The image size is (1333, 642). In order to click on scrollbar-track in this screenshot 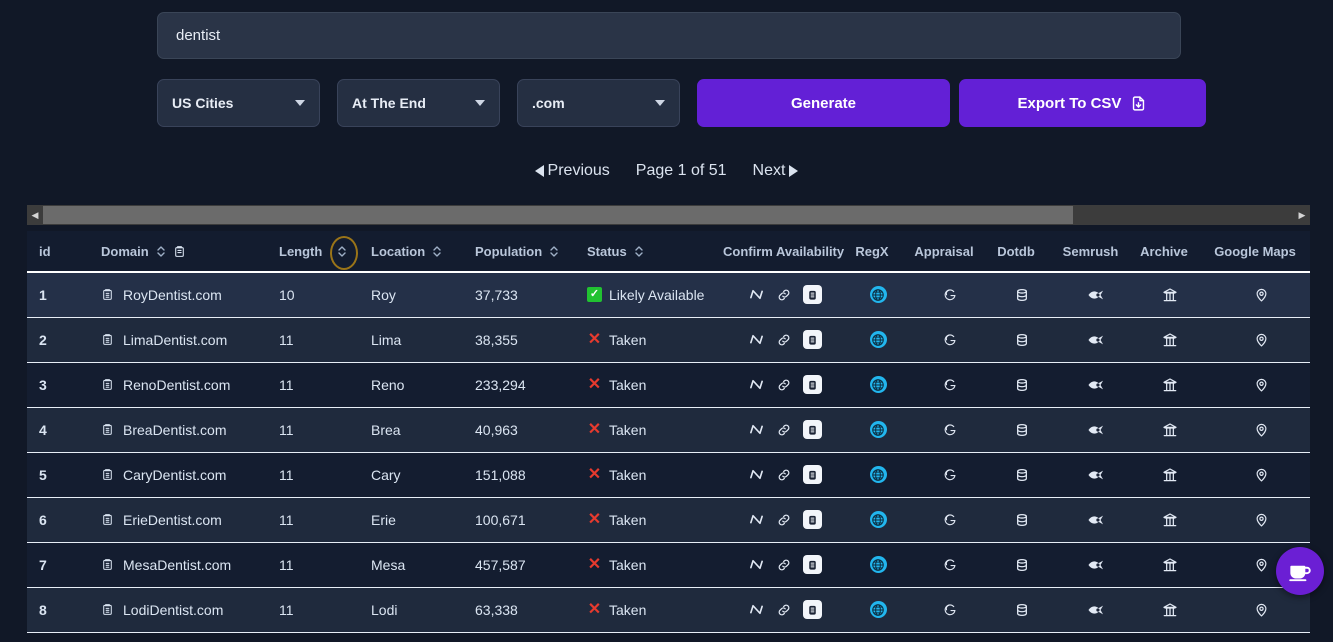, I will do `click(668, 215)`.